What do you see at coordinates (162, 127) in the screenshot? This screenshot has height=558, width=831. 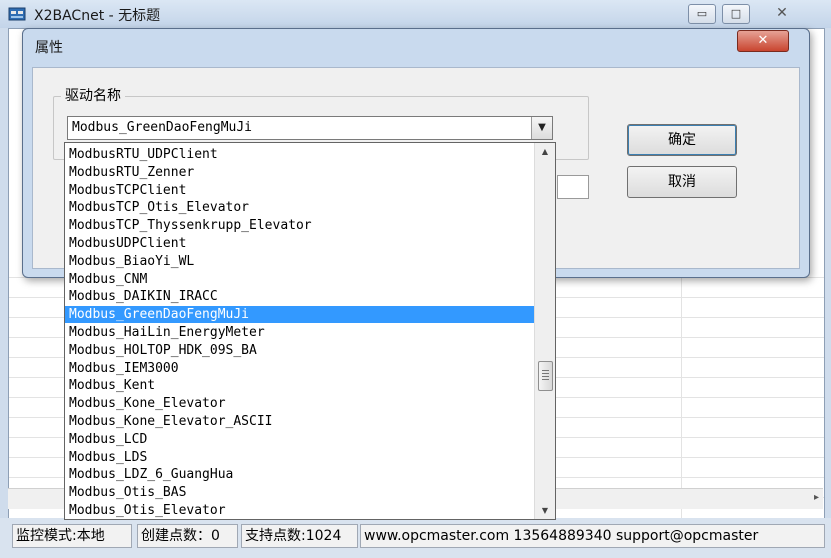 I see `combobox-value: Modbus_GreenDaoFengMuJi` at bounding box center [162, 127].